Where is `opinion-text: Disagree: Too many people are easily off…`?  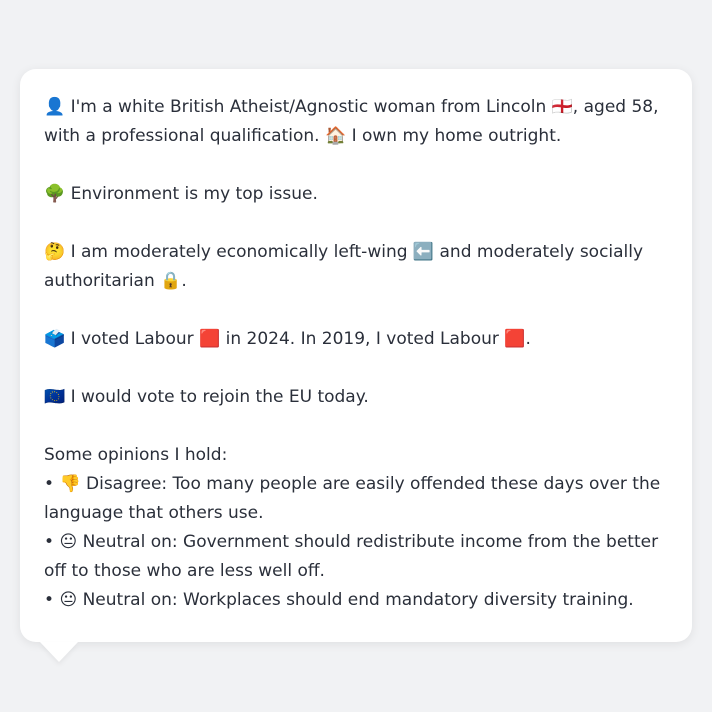
opinion-text: Disagree: Too many people are easily off… is located at coordinates (352, 498).